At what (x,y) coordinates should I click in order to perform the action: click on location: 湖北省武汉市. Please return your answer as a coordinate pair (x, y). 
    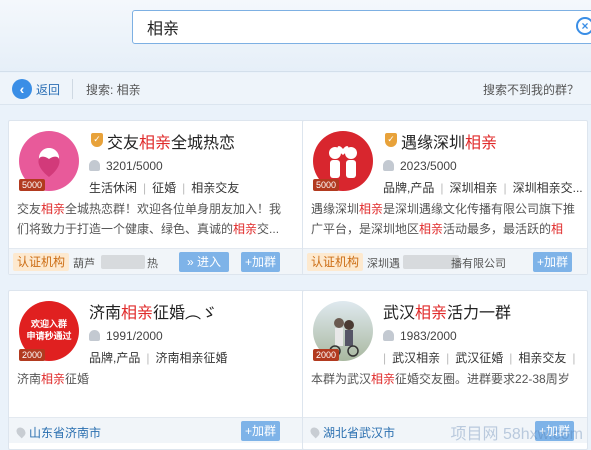
    Looking at the image, I should click on (352, 432).